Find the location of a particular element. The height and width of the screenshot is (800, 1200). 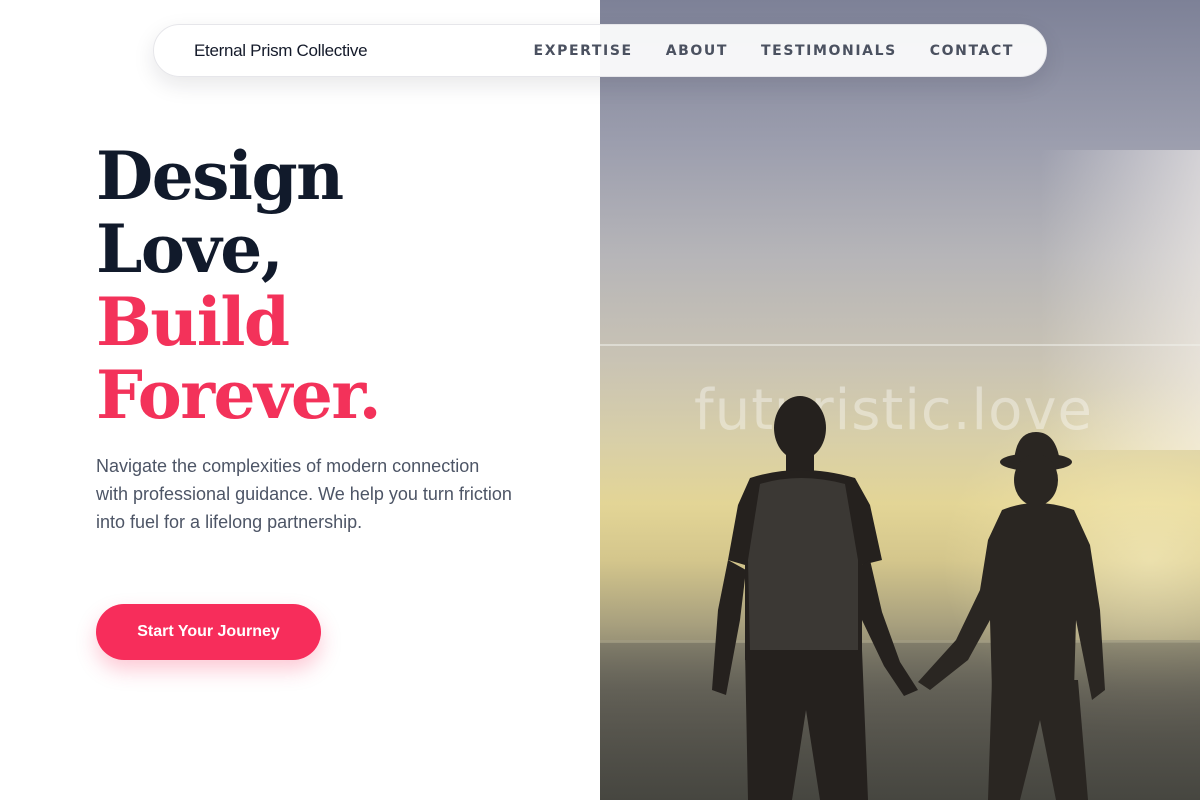

woman-silhouette is located at coordinates (1011, 616).